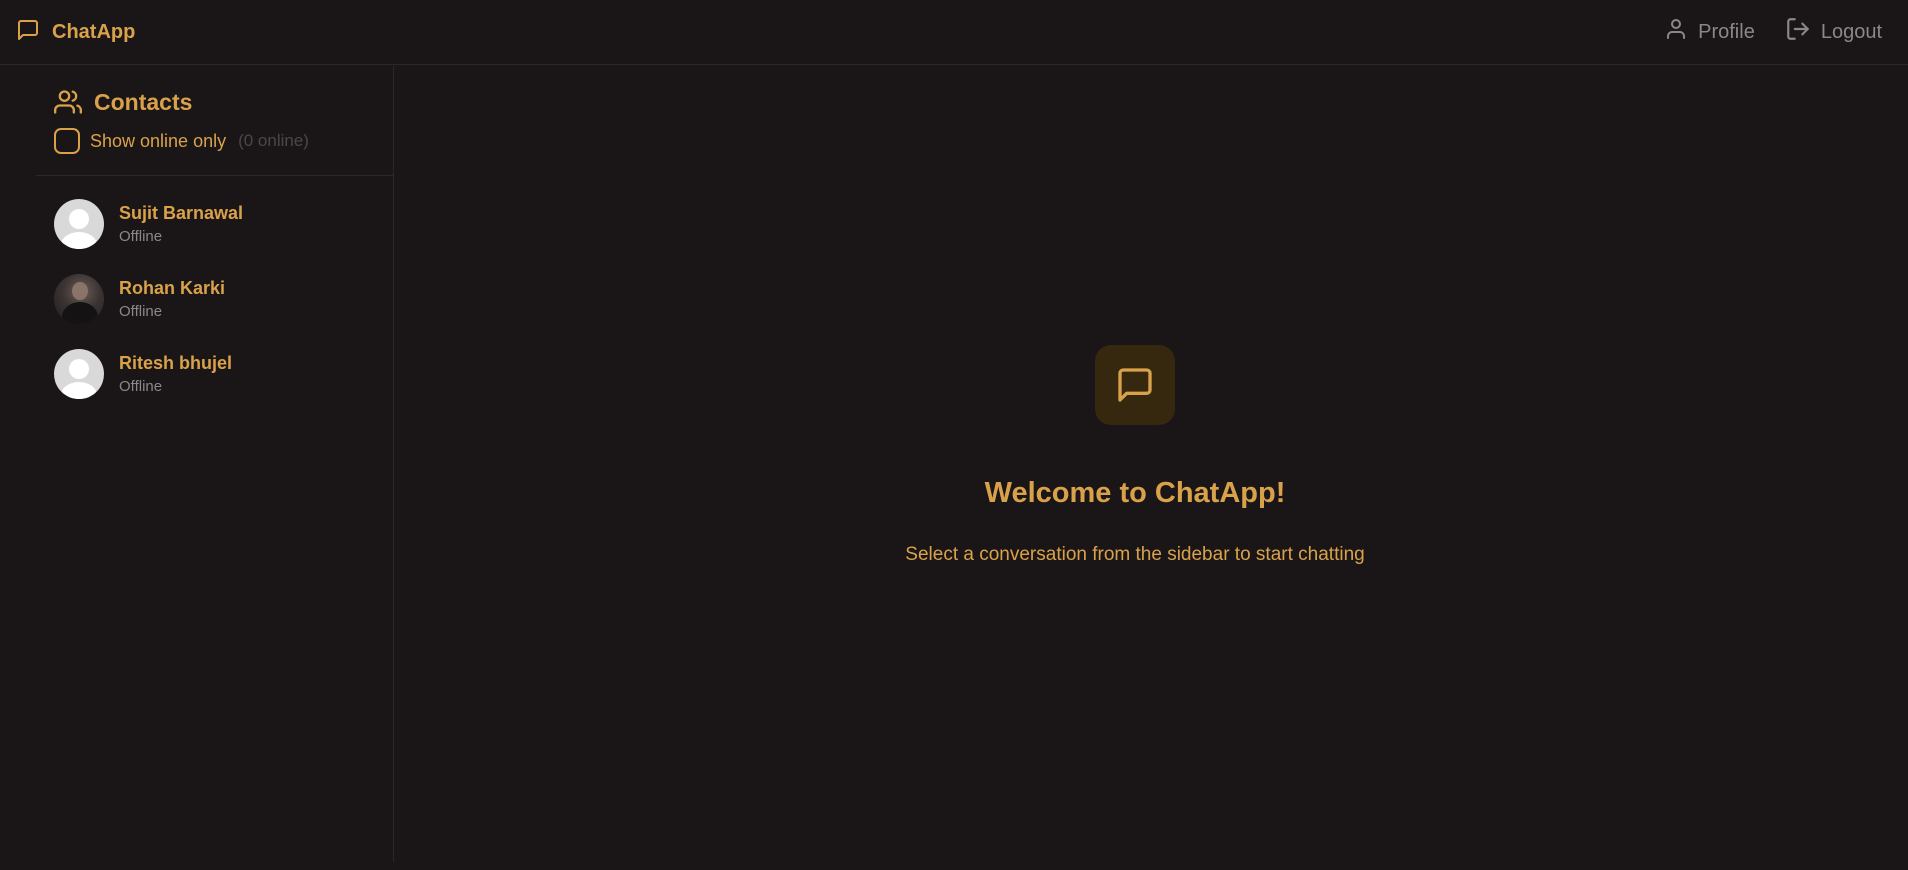  Describe the element at coordinates (1726, 31) in the screenshot. I see `profile-label: Profile` at that location.